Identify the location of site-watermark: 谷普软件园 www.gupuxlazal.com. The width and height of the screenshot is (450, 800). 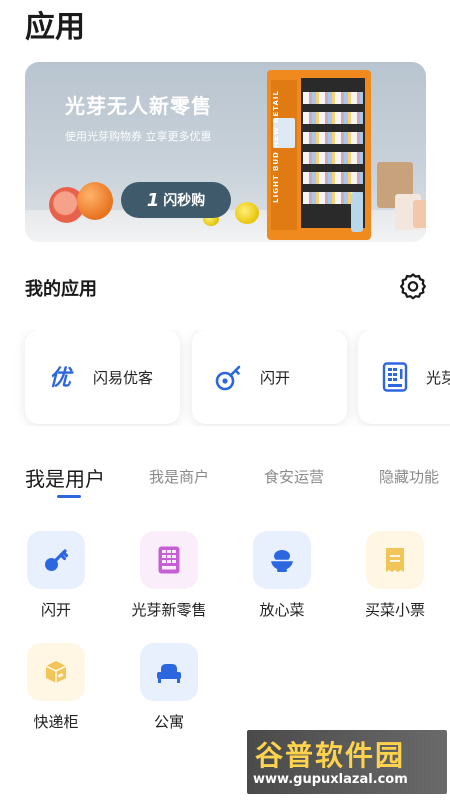
(347, 762).